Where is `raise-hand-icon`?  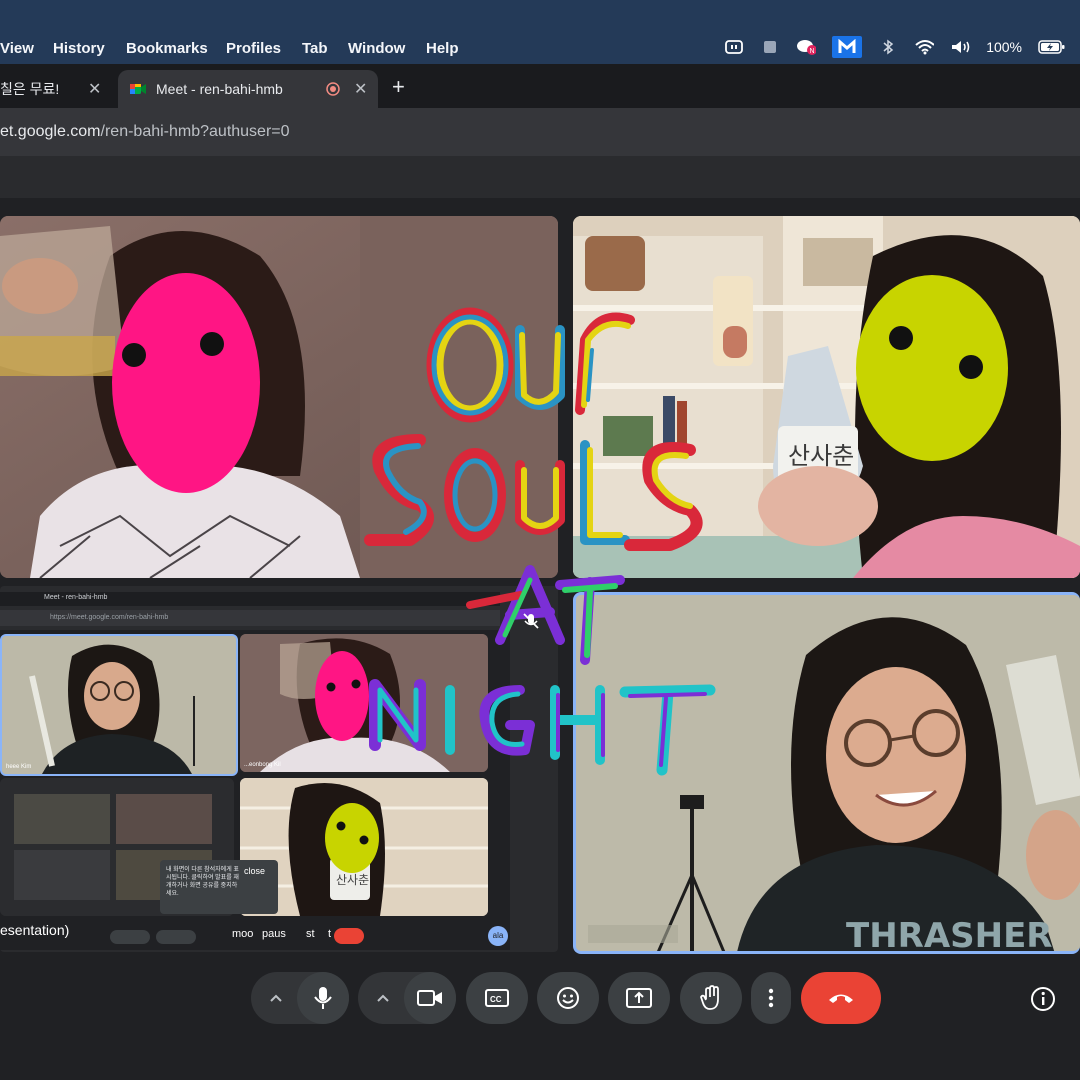 raise-hand-icon is located at coordinates (709, 997).